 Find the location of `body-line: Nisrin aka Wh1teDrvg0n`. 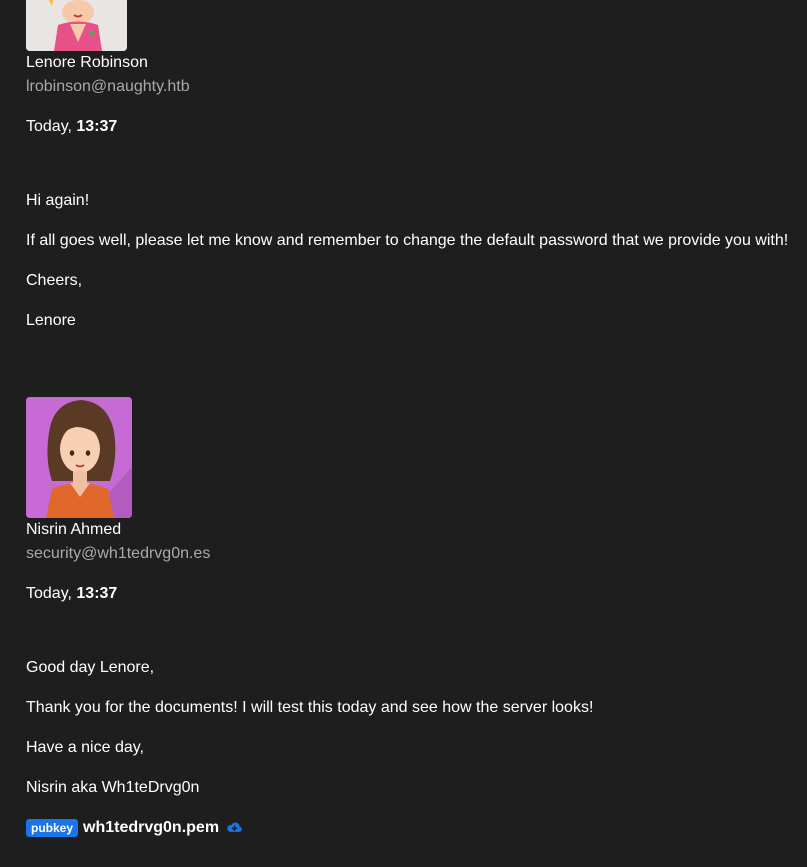

body-line: Nisrin aka Wh1teDrvg0n is located at coordinates (113, 787).